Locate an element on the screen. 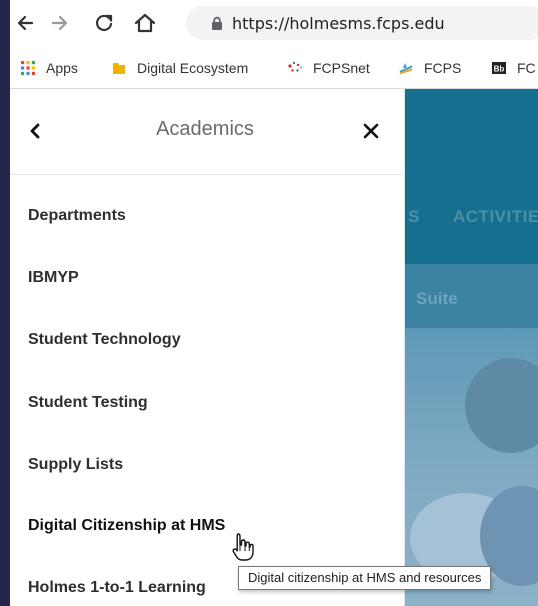 This screenshot has width=538, height=606. drawer-title: Academics is located at coordinates (205, 129).